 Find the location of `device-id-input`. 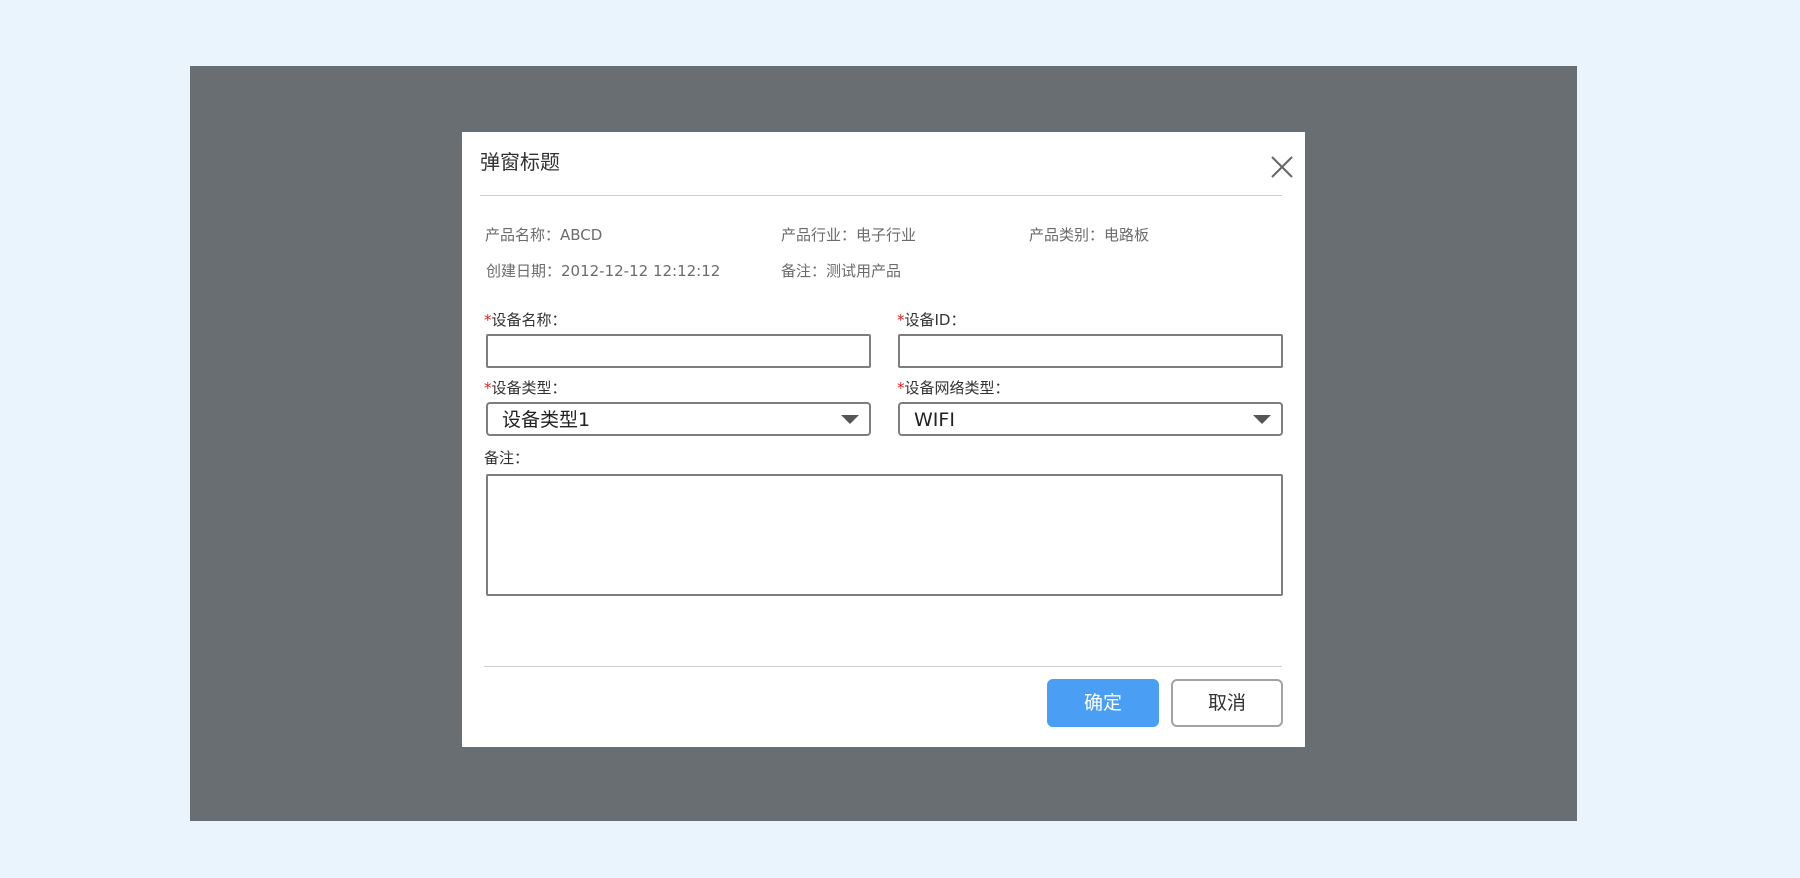

device-id-input is located at coordinates (1090, 351).